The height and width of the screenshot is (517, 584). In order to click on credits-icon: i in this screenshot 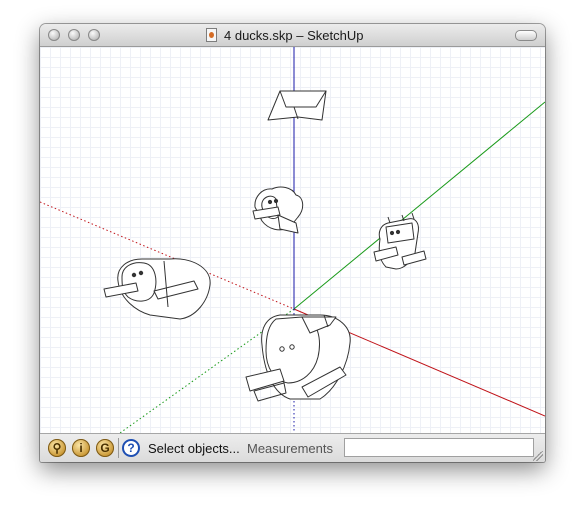, I will do `click(81, 448)`.